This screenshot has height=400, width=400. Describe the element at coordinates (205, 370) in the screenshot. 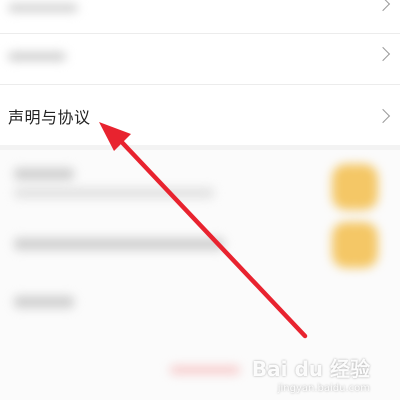

I see `blurred-button` at that location.